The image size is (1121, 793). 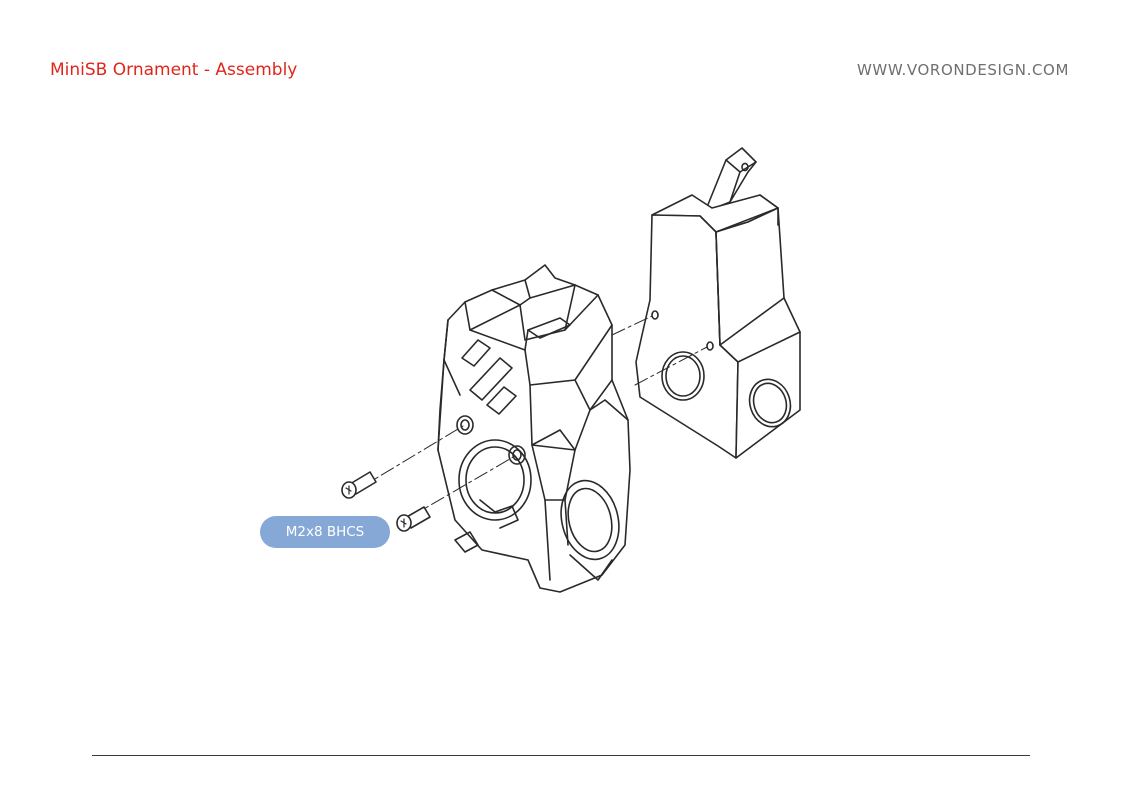 I want to click on callout-m2x8-bhcs: M2x8 BHCS, so click(x=325, y=532).